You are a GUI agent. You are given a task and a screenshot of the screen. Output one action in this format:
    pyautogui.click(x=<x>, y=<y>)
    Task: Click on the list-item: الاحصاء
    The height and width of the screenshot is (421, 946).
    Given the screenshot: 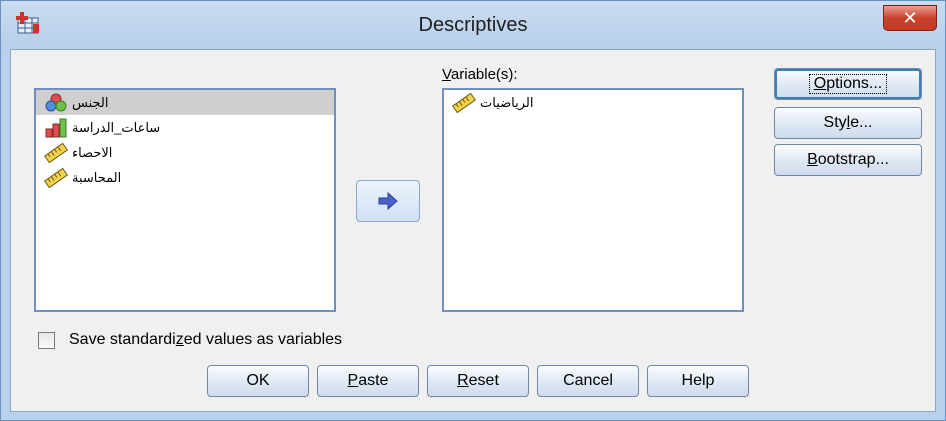 What is the action you would take?
    pyautogui.click(x=185, y=152)
    